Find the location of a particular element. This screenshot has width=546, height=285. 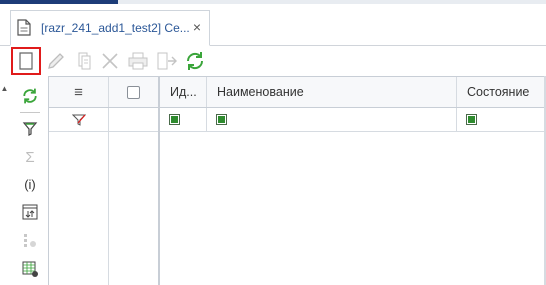

edit-button is located at coordinates (56, 61).